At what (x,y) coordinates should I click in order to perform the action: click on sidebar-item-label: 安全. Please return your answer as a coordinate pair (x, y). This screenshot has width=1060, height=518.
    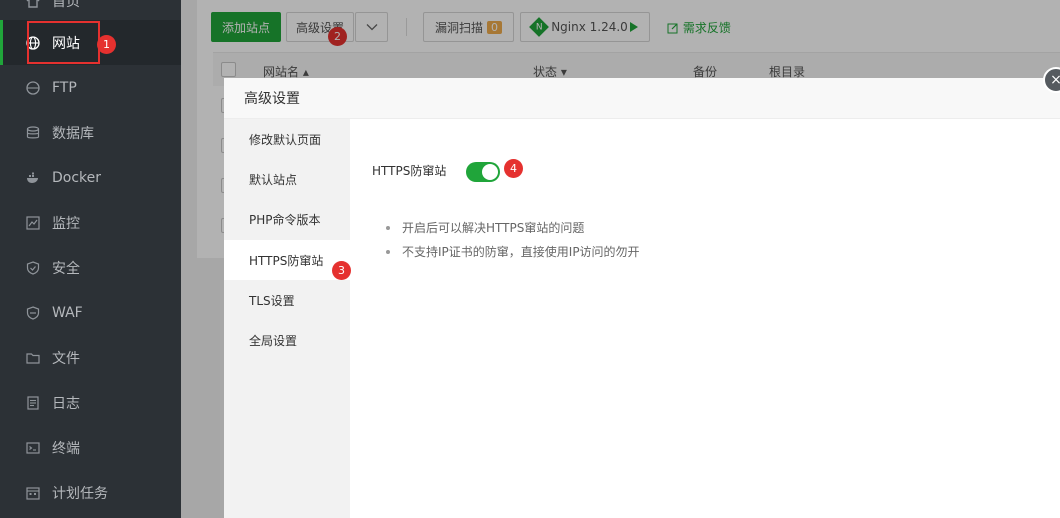
    Looking at the image, I should click on (66, 268).